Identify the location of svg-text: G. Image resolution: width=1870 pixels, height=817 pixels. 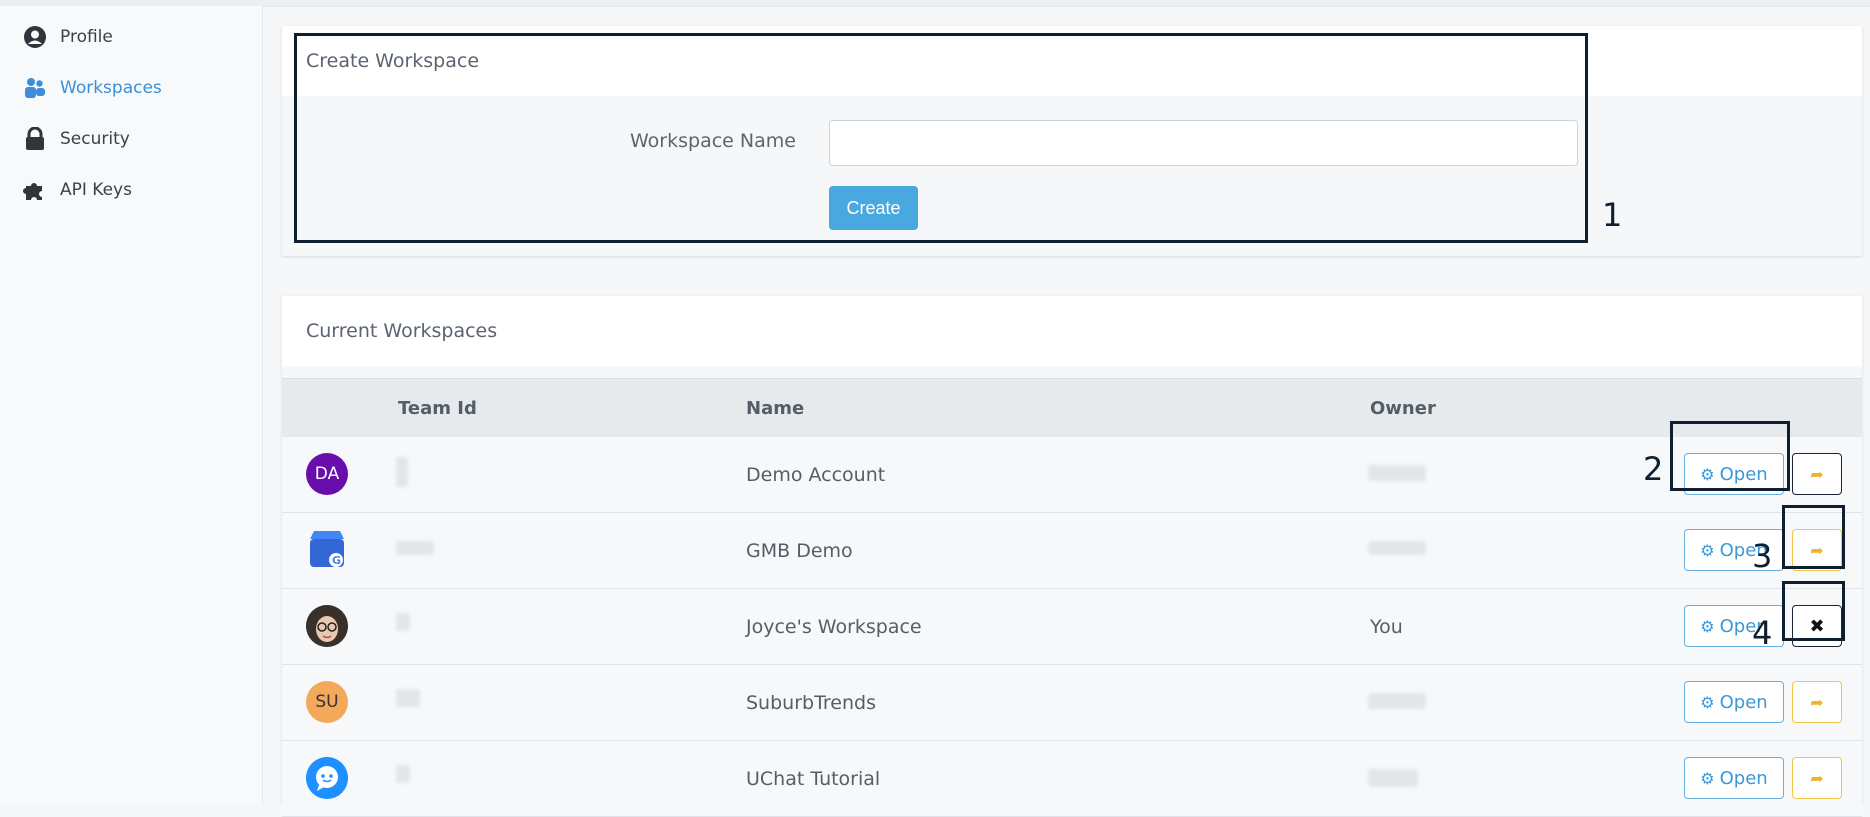
(336, 560).